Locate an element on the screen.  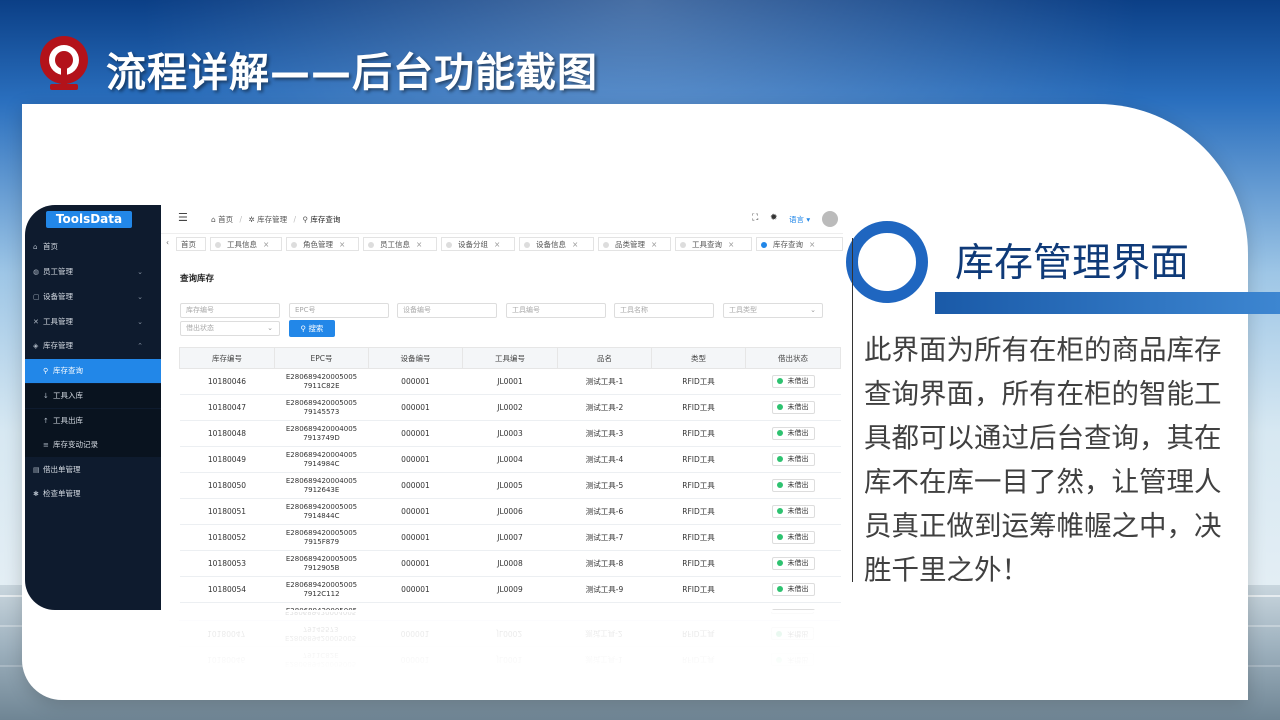
column-header: 借出状态 is located at coordinates (793, 358).